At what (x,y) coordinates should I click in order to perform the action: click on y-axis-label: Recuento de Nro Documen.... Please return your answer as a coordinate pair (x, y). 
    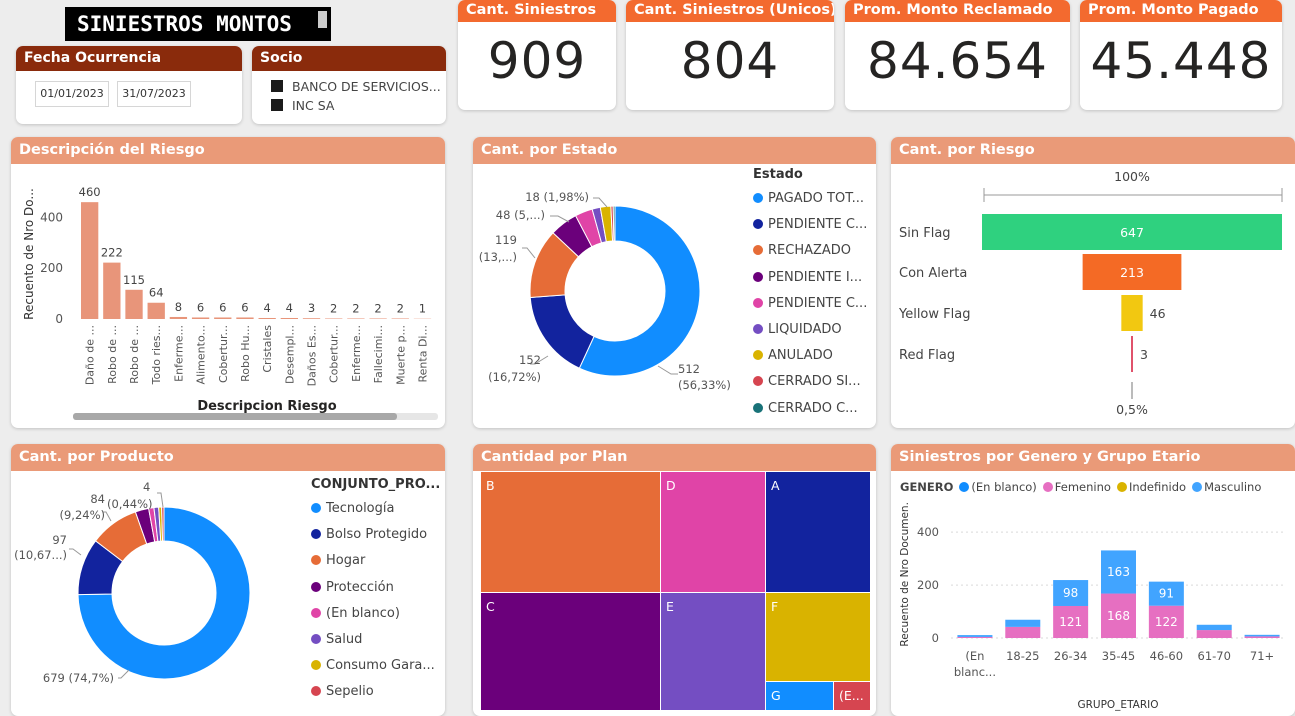
    Looking at the image, I should click on (905, 574).